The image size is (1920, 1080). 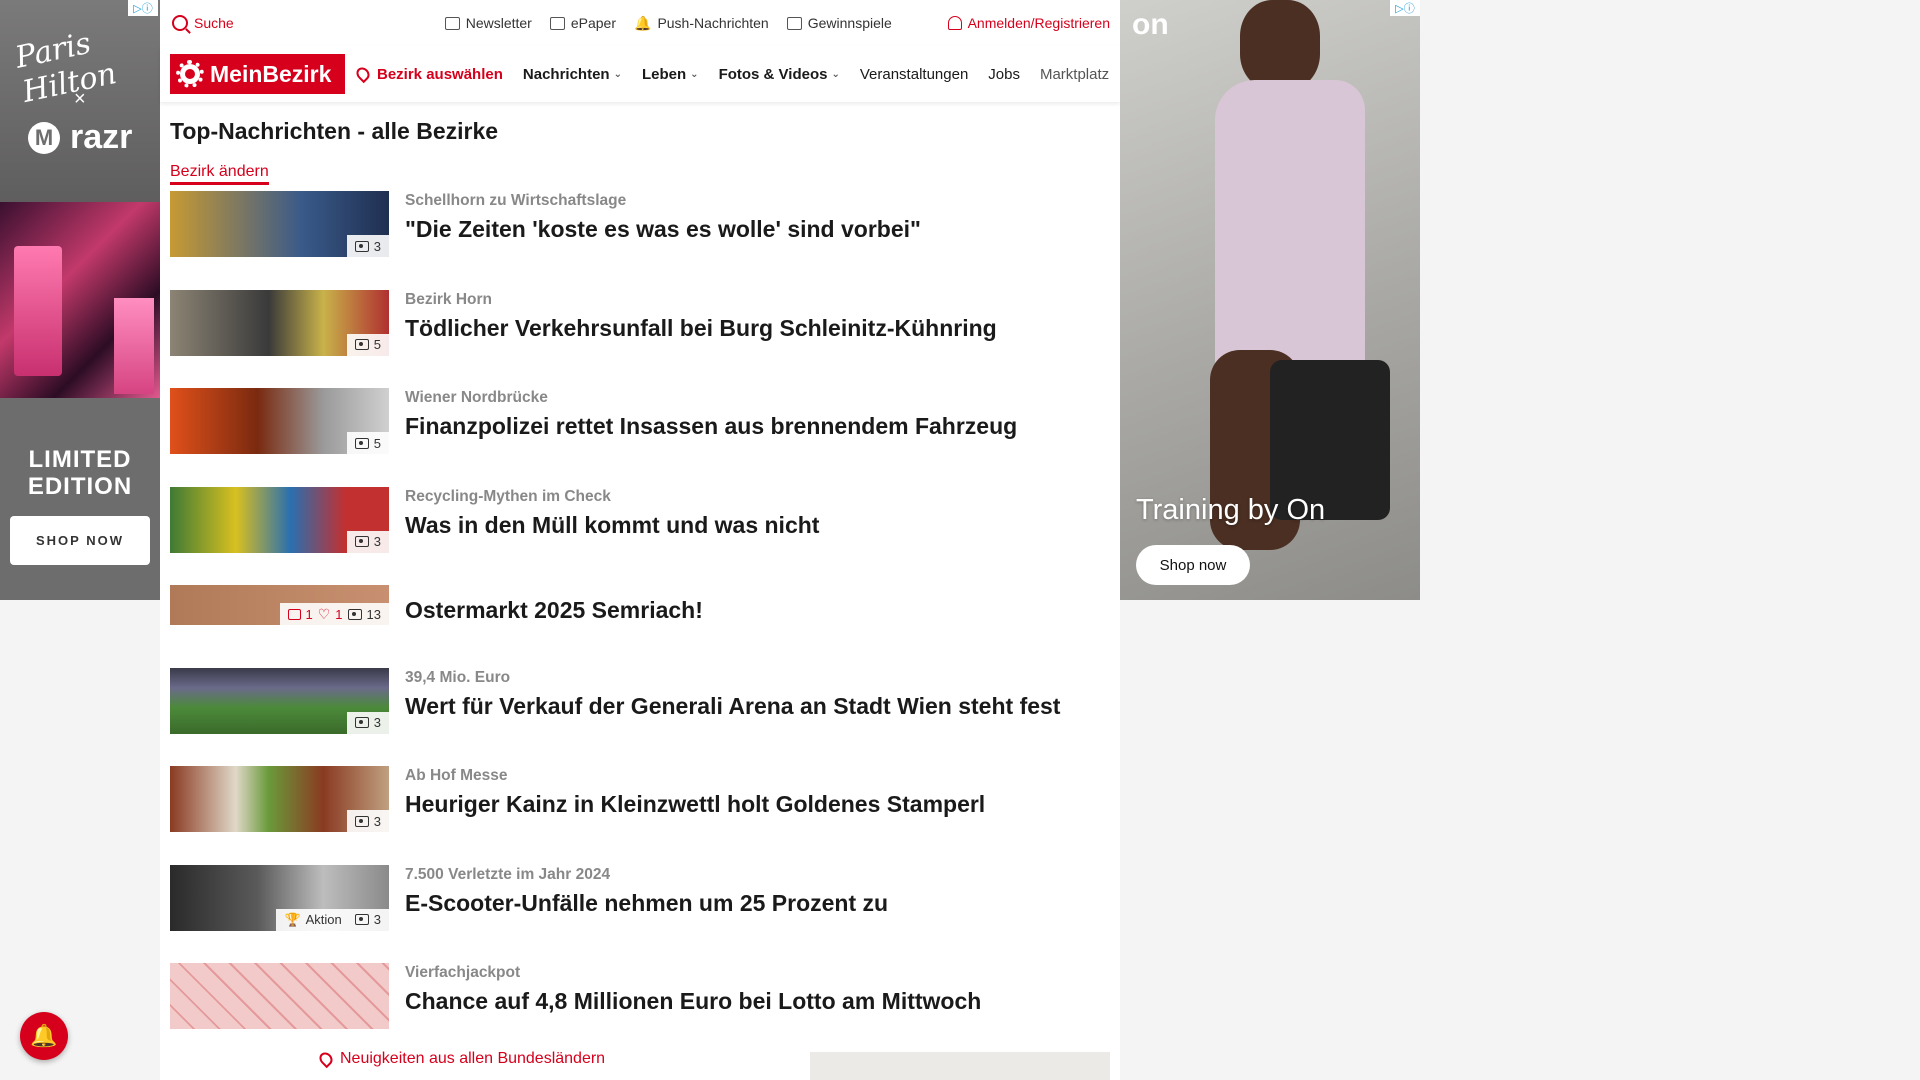 I want to click on nav-item-fotos-videos: Fotos & Videos ⌄, so click(x=779, y=74).